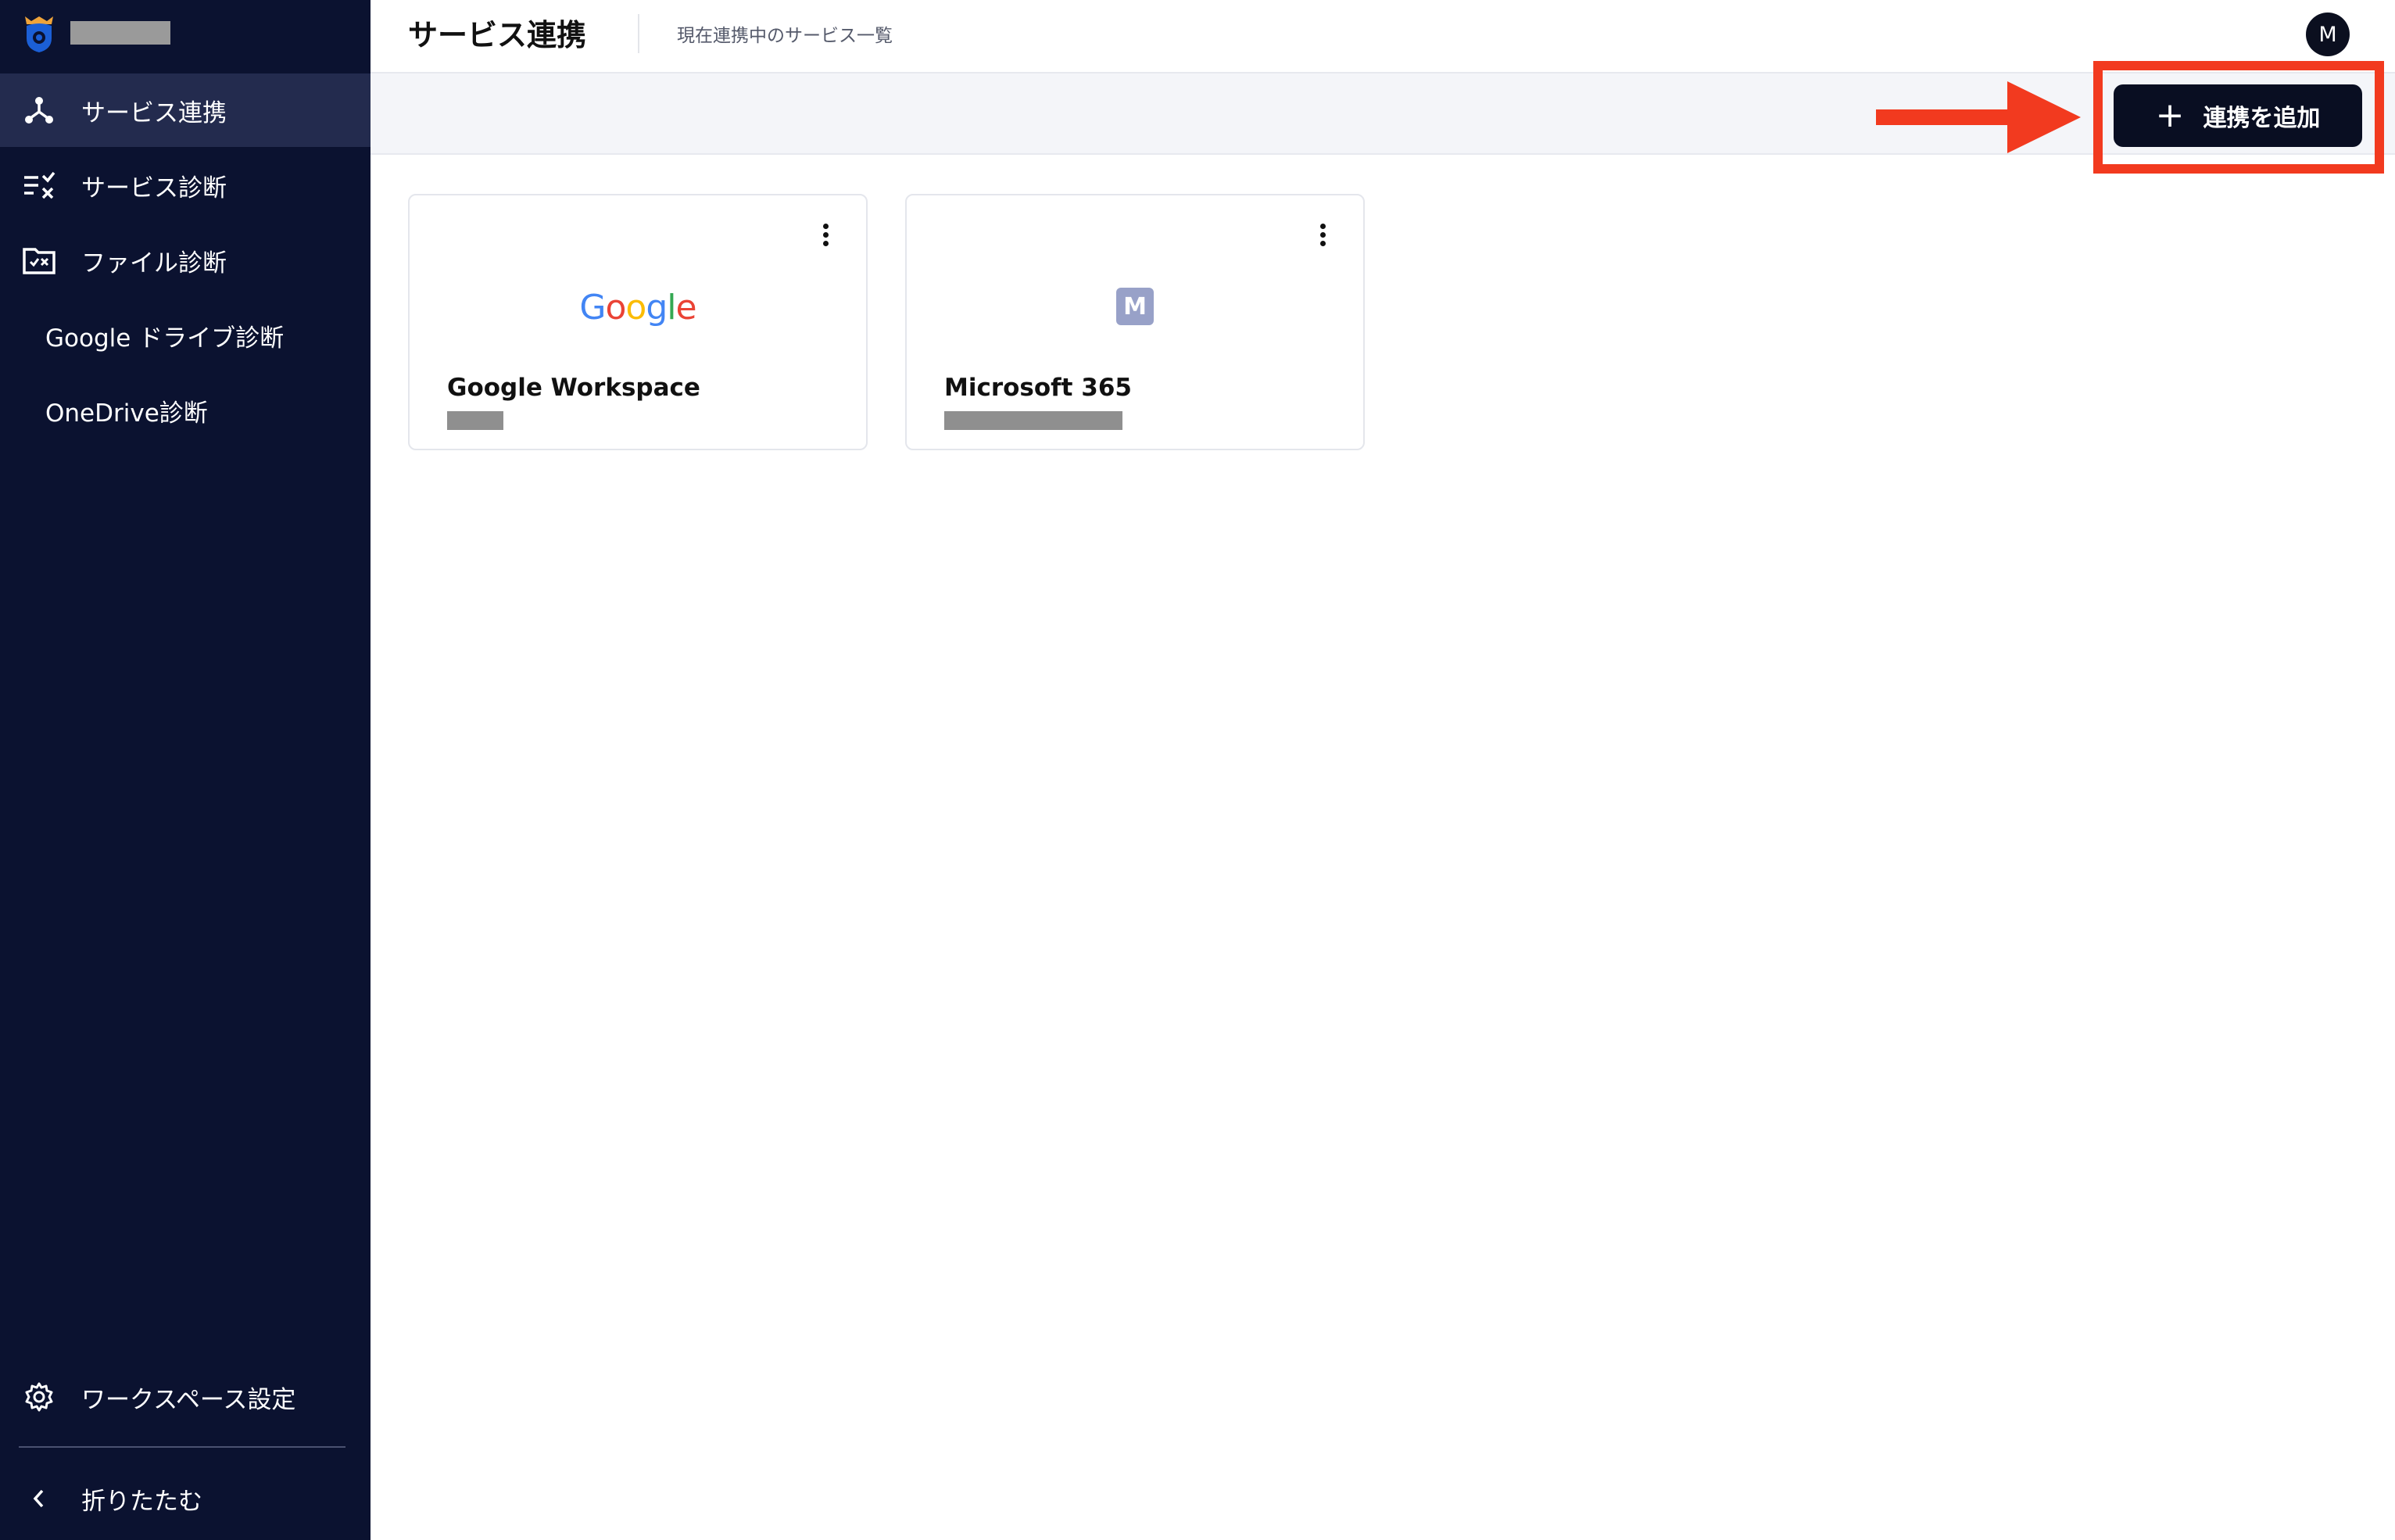 The height and width of the screenshot is (1540, 2395). I want to click on brand-name-redacted, so click(120, 33).